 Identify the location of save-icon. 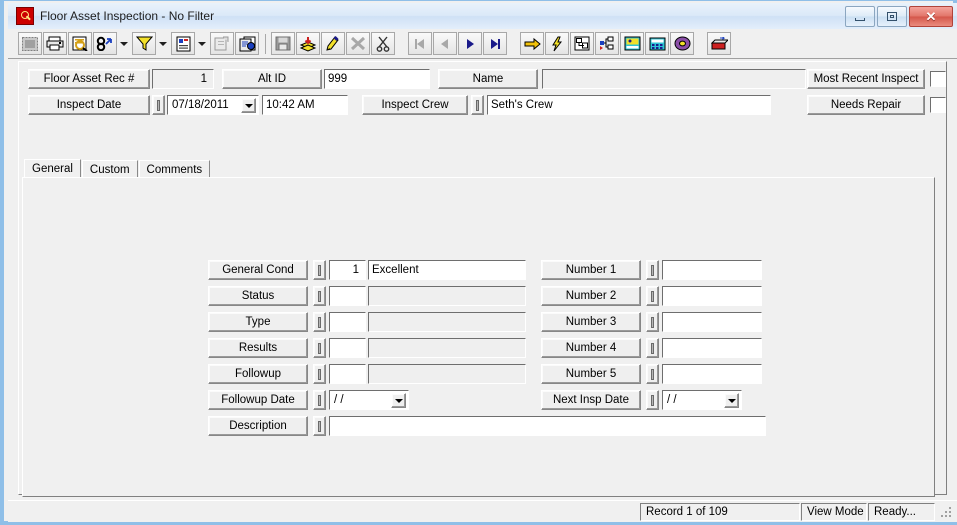
(283, 43).